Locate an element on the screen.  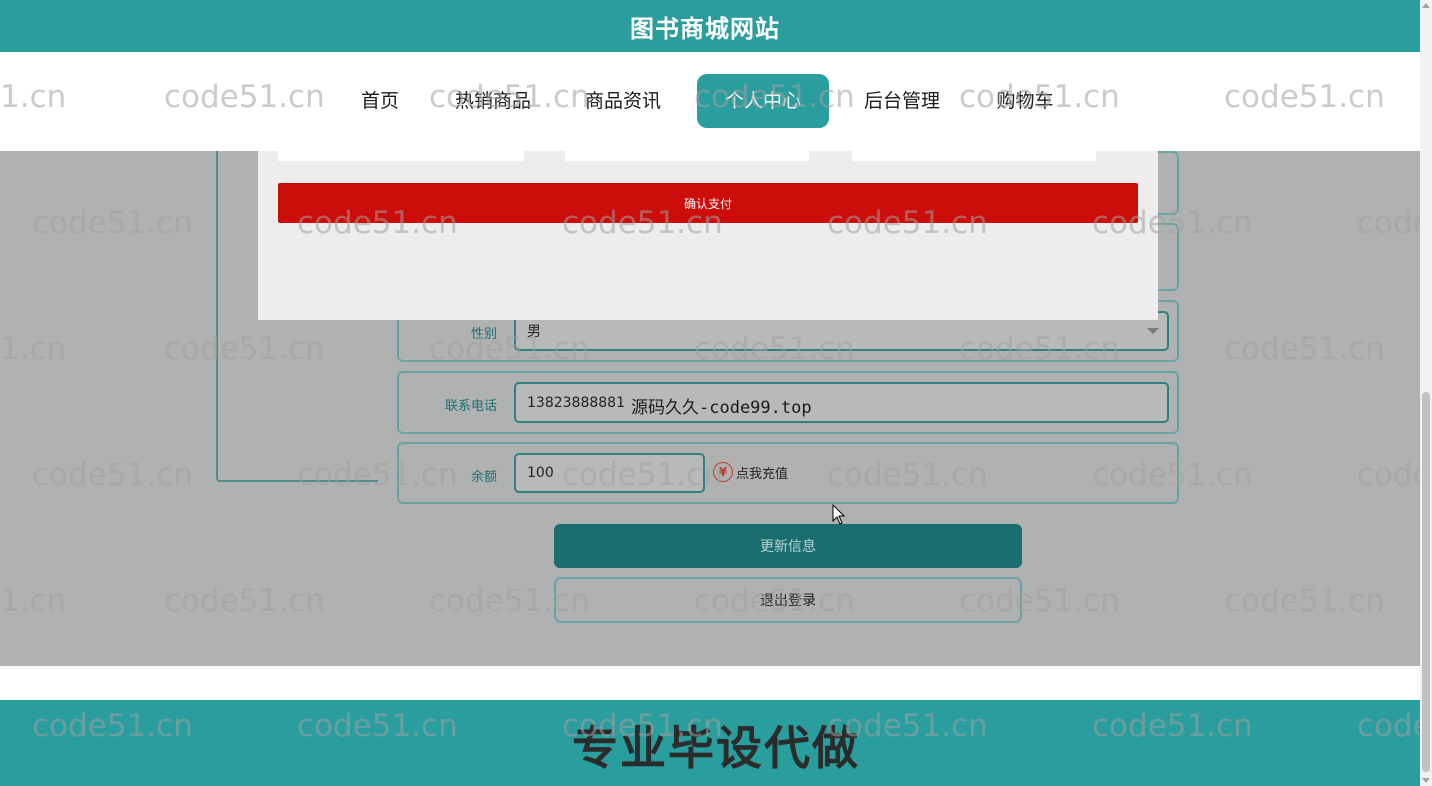
scroll-down-arrow-icon is located at coordinates (1426, 780).